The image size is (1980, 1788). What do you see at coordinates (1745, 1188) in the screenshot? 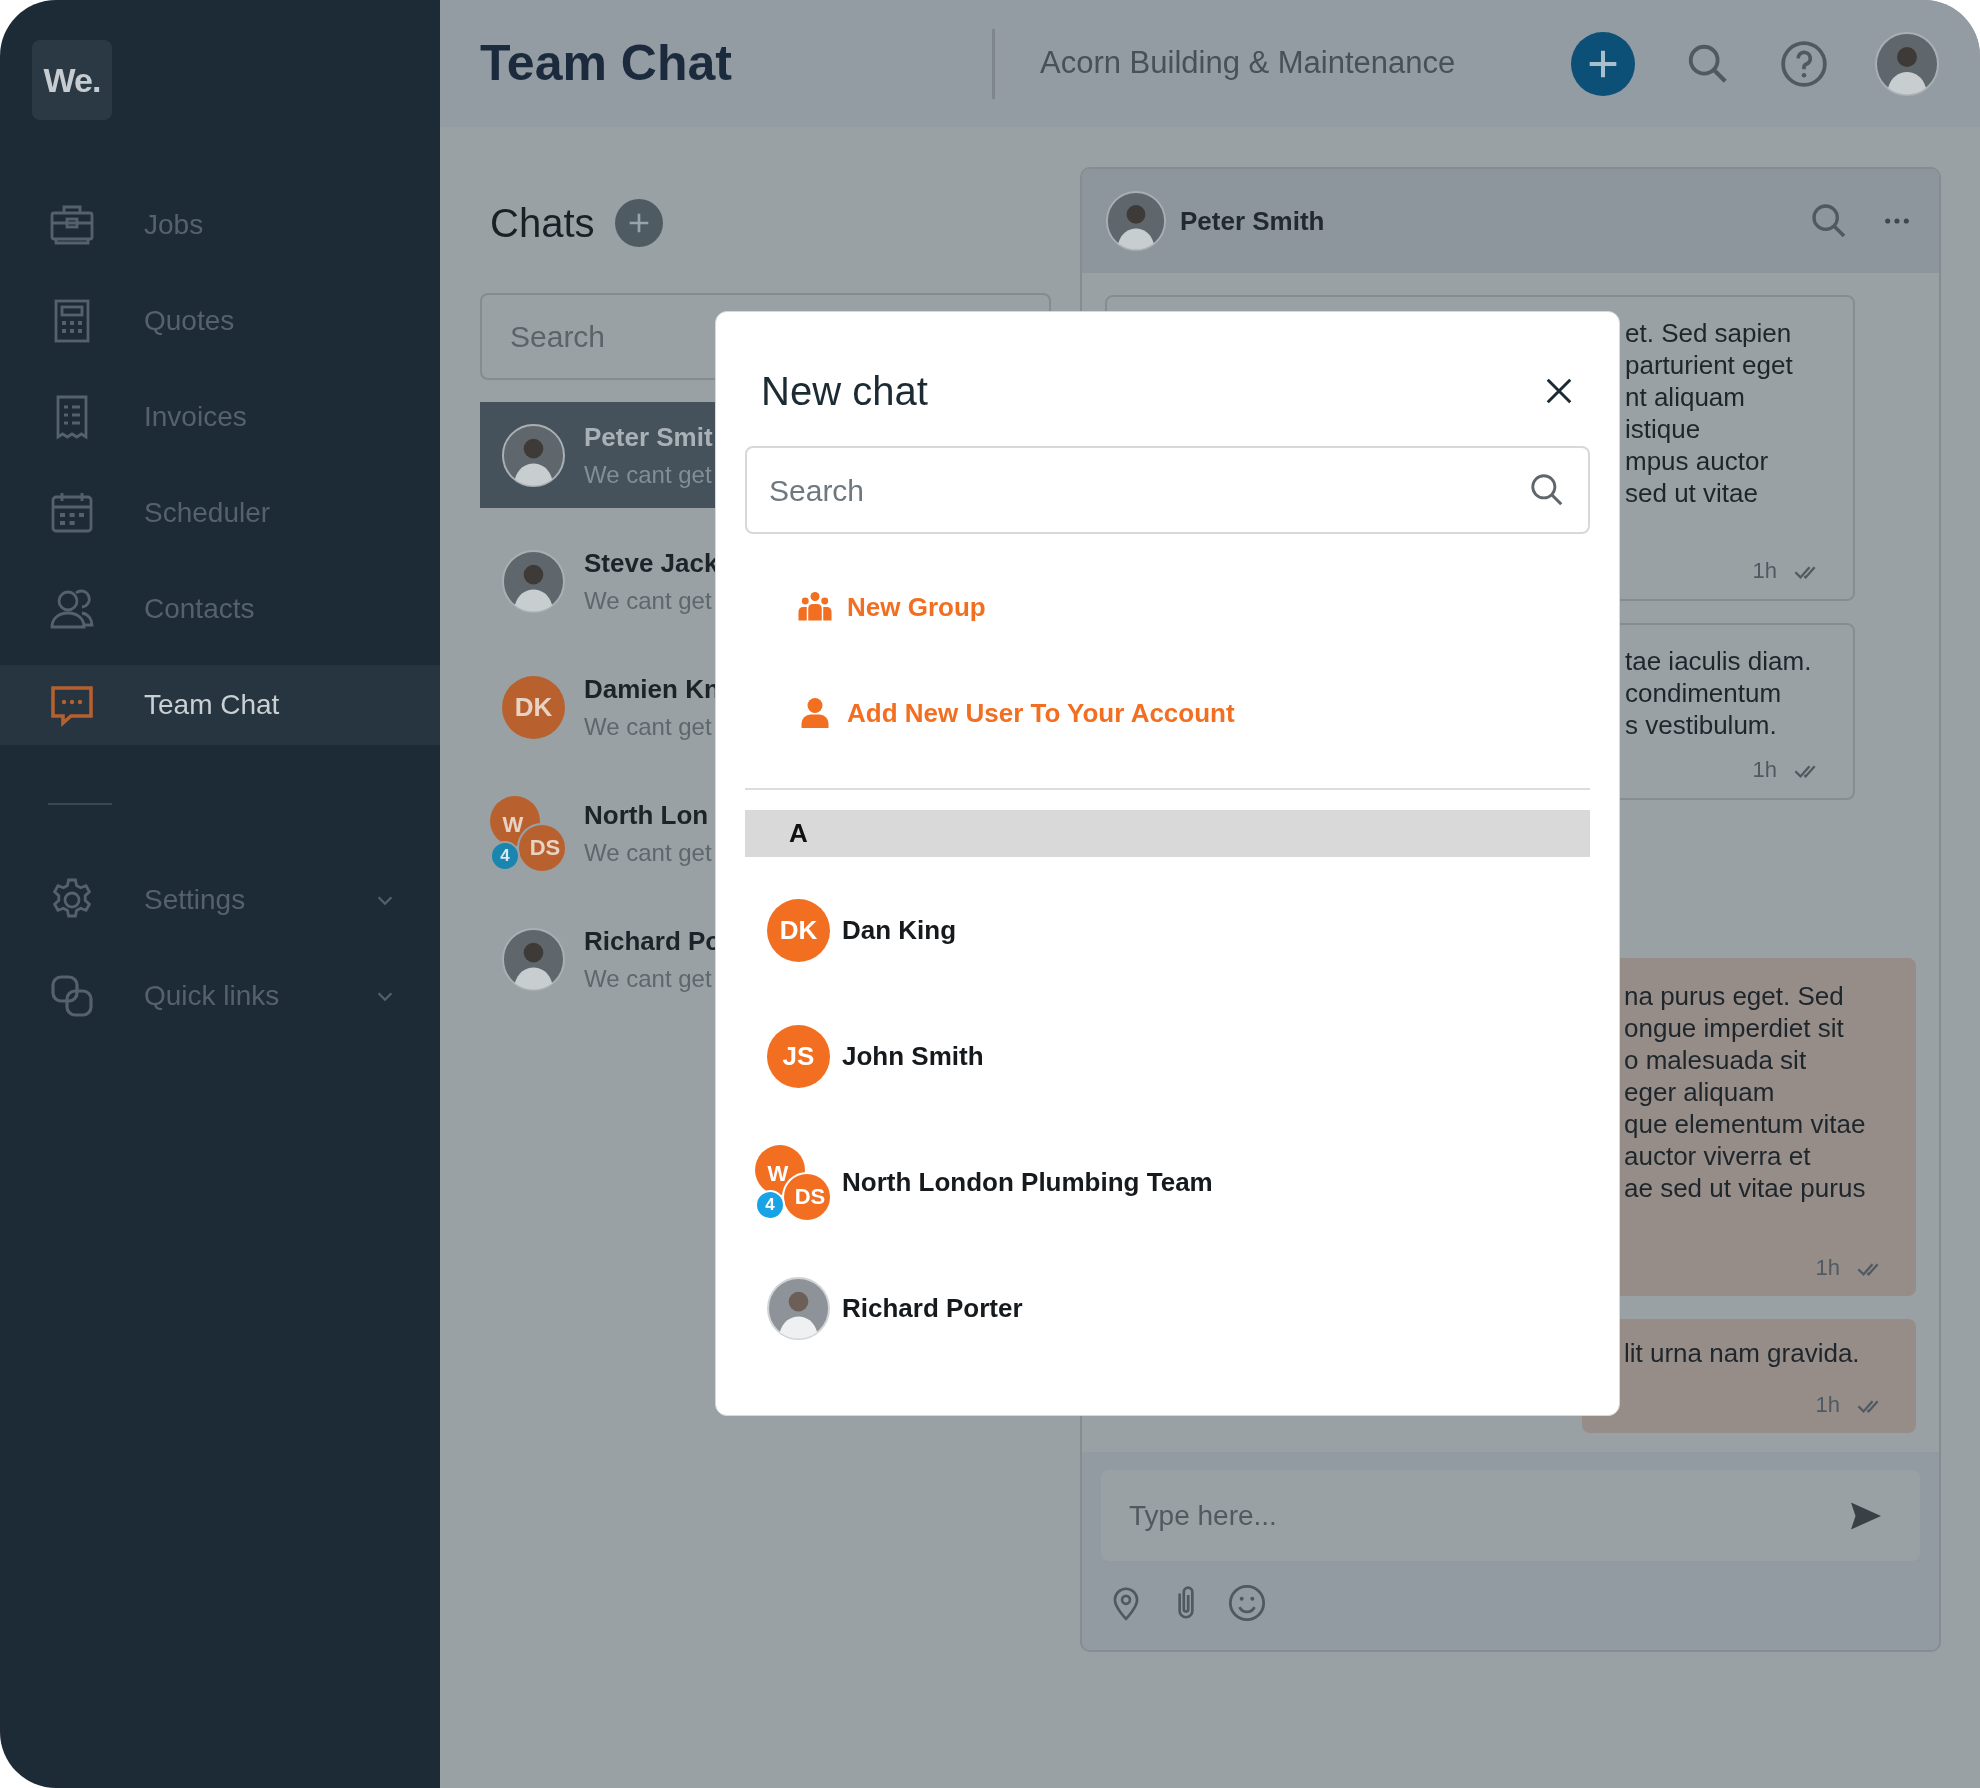
I see `message-text: ae sed ut vitae purus` at bounding box center [1745, 1188].